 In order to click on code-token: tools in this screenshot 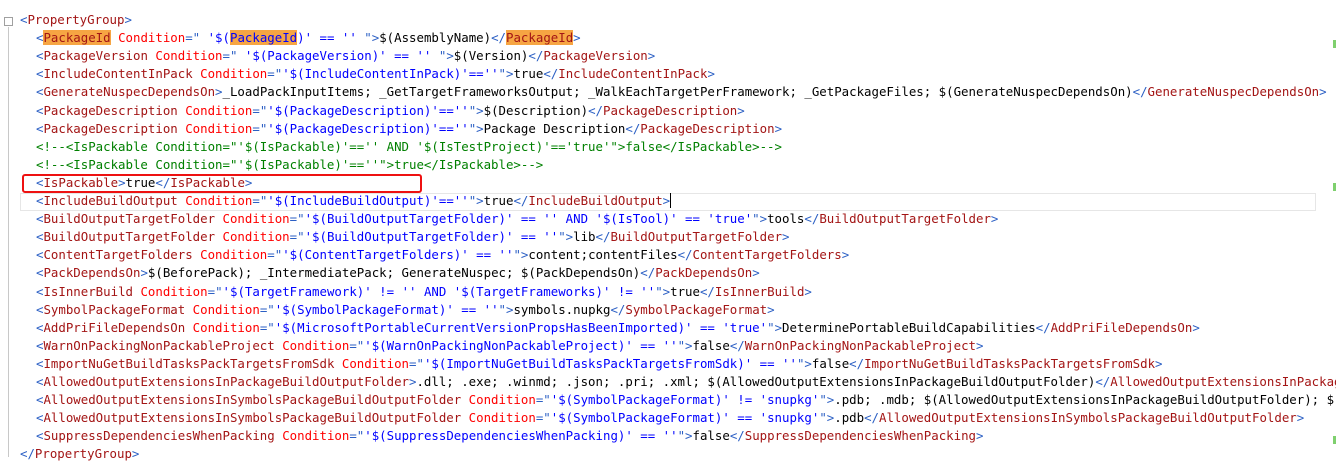, I will do `click(786, 219)`.